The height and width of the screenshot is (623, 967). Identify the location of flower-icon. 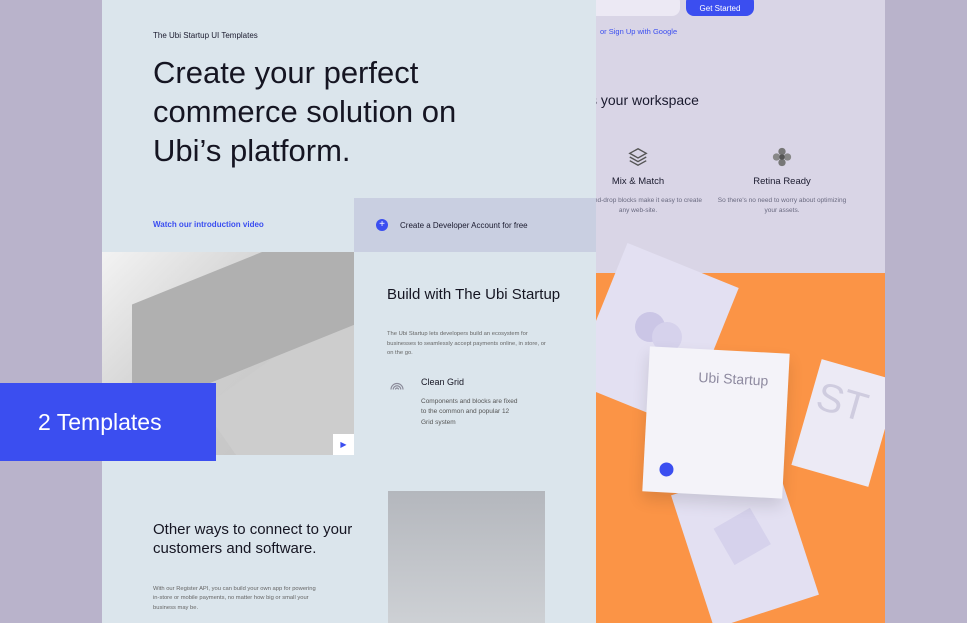
(782, 157).